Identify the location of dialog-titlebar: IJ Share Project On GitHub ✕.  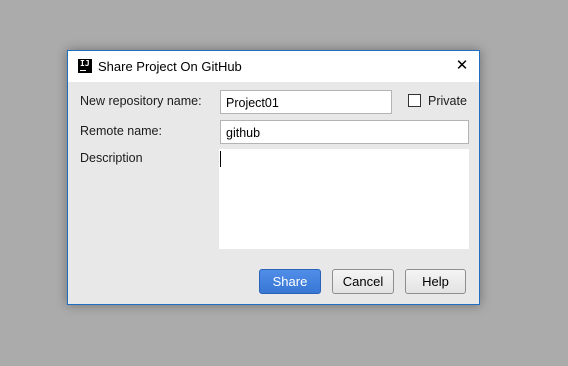
(273, 66).